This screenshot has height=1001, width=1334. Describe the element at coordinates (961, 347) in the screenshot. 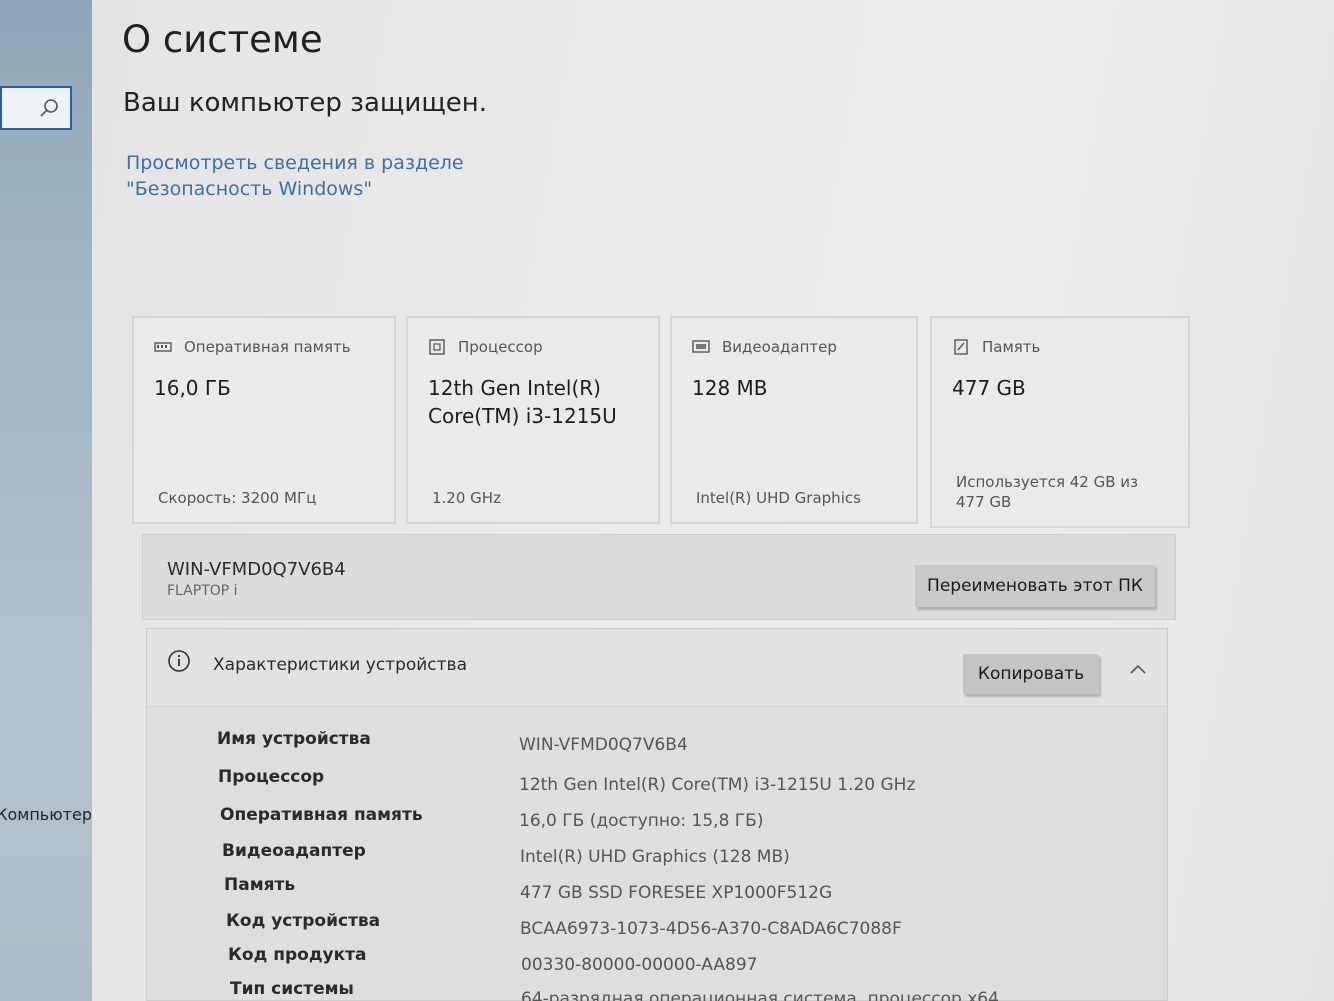

I see `storage-icon` at that location.